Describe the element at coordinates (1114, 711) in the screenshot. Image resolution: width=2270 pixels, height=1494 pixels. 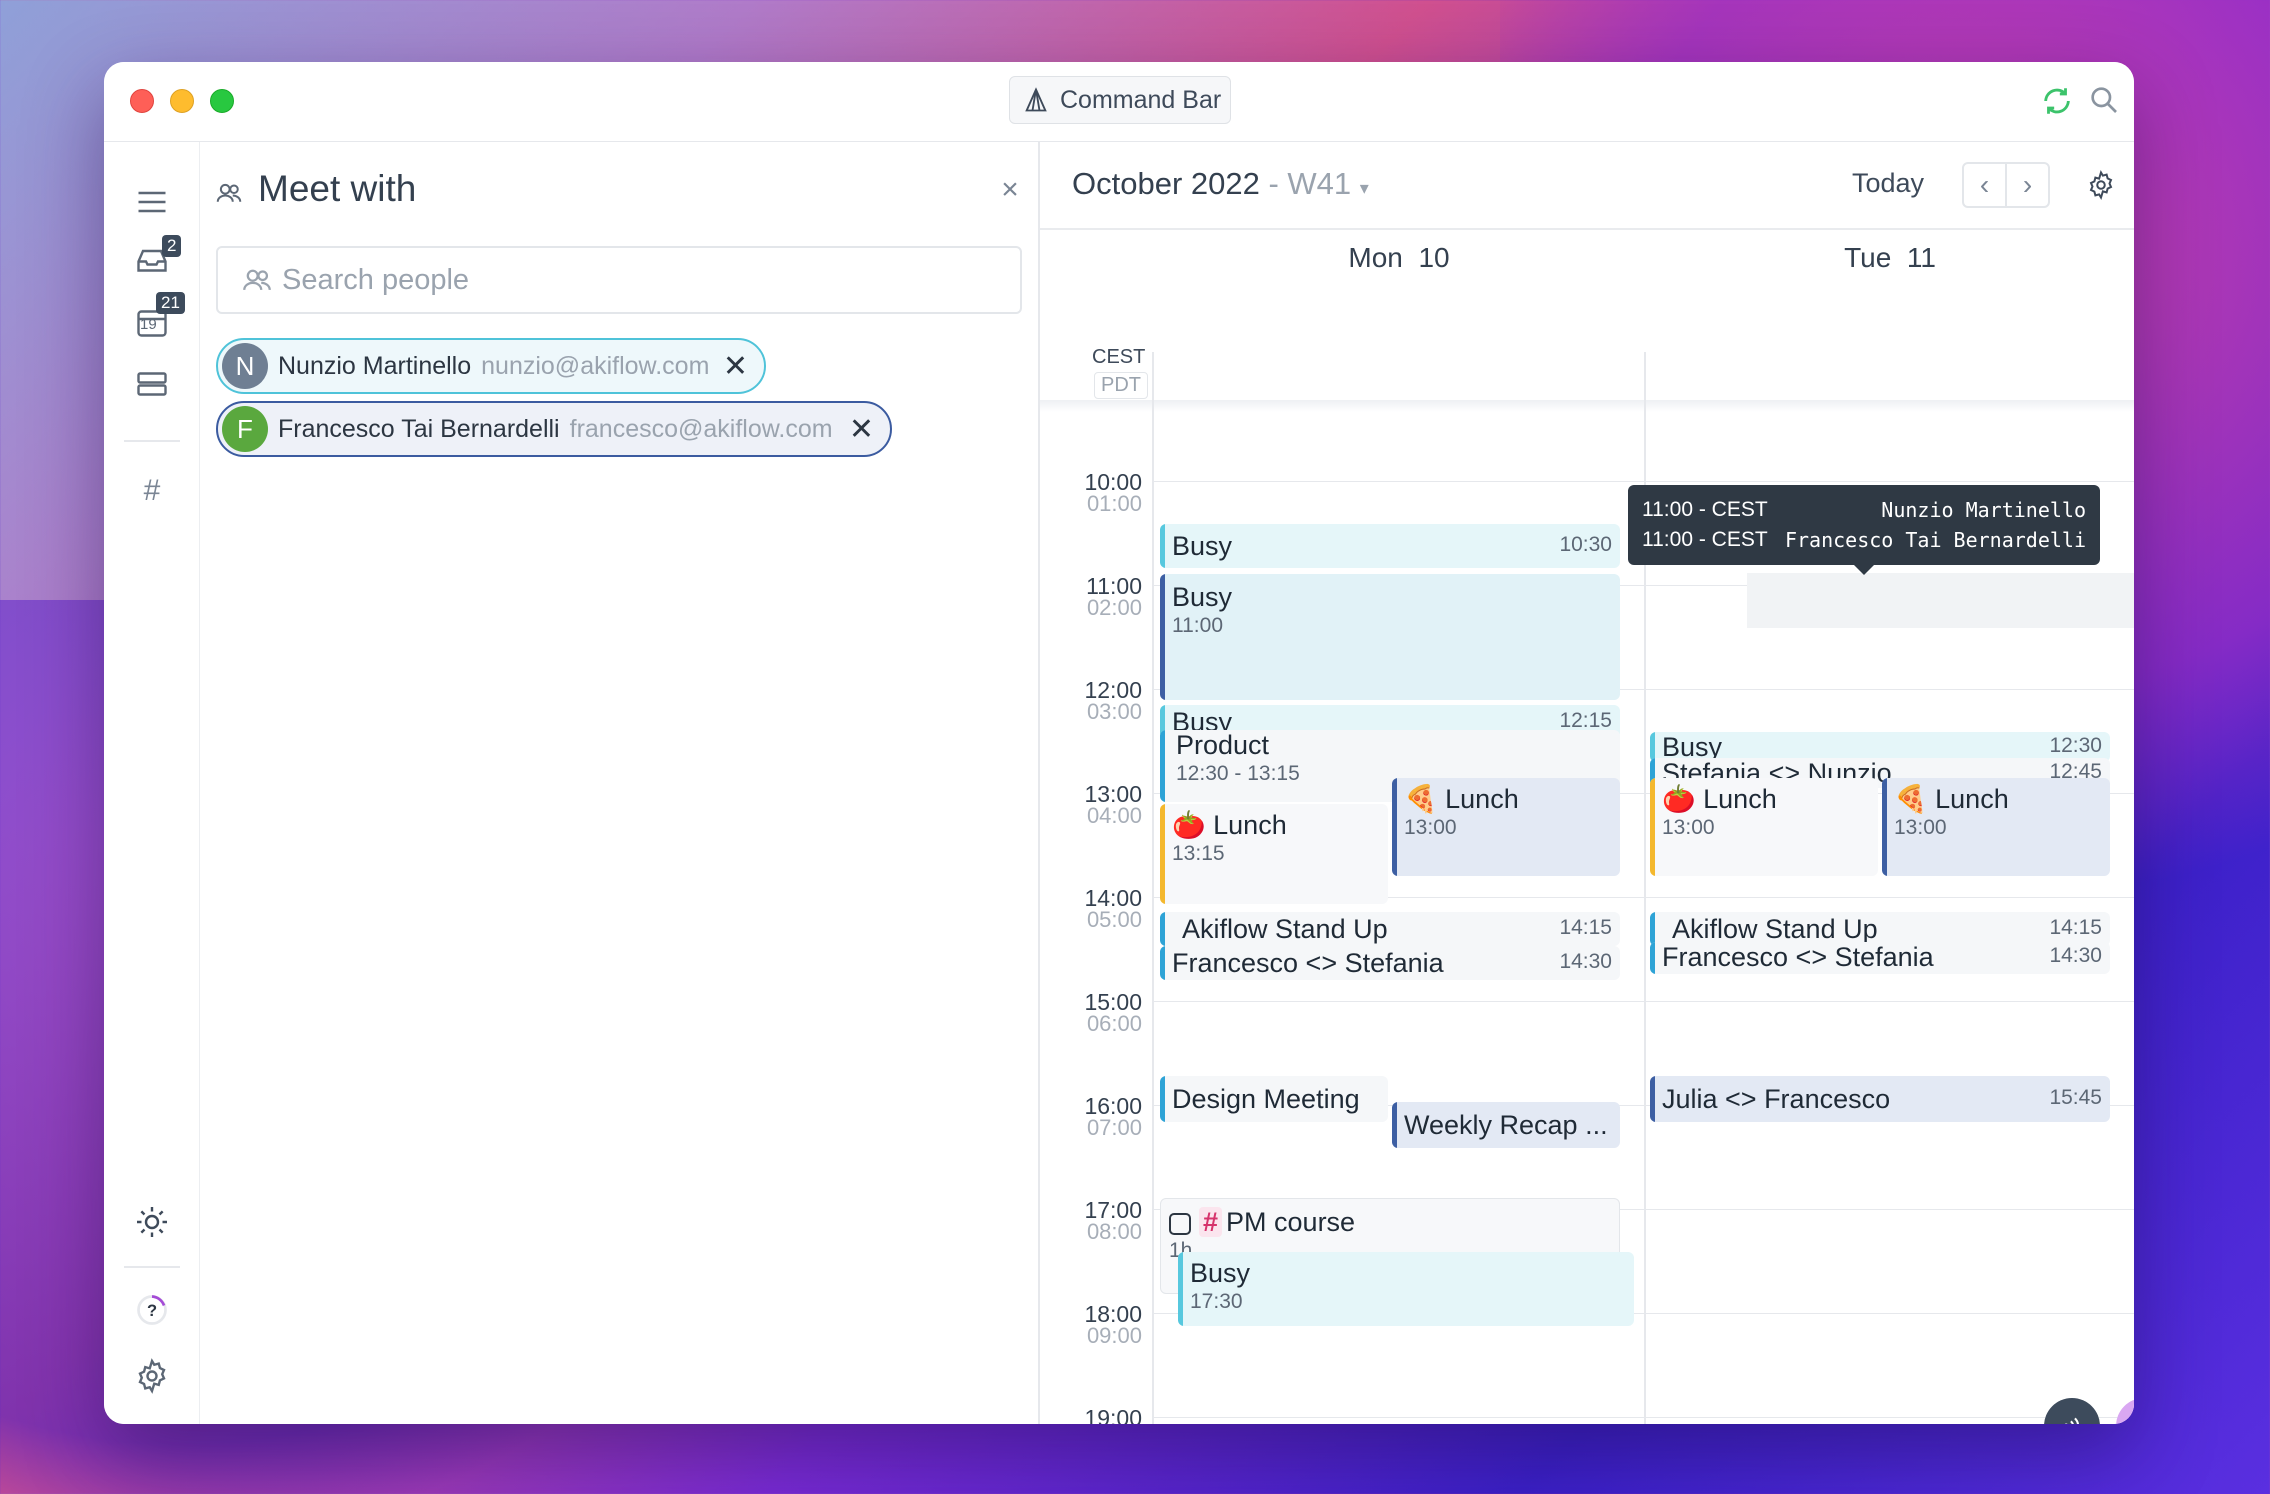
I see `hour-label-secondary: 03:00` at that location.